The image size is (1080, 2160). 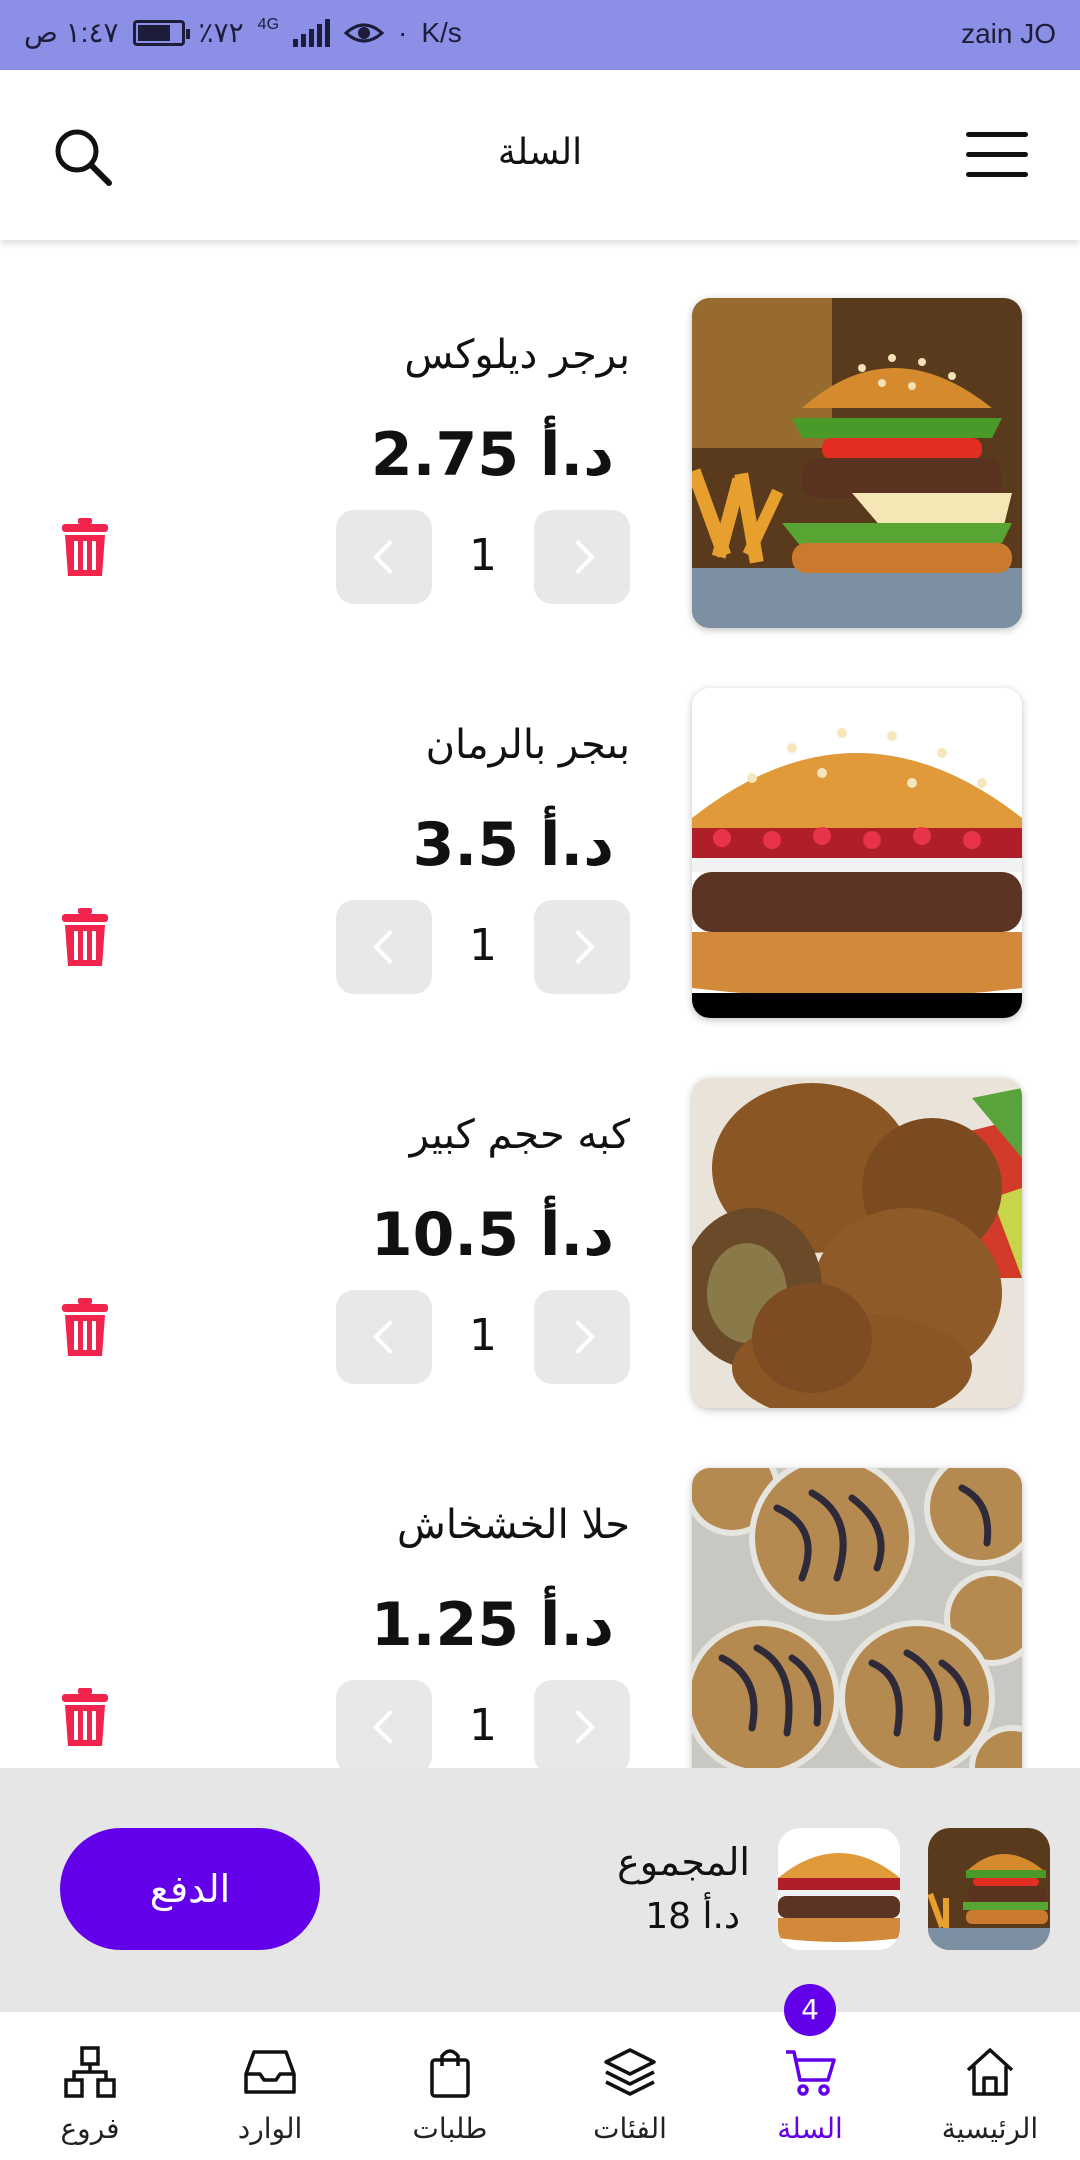 What do you see at coordinates (810, 2128) in the screenshot?
I see `nav-label: السلة` at bounding box center [810, 2128].